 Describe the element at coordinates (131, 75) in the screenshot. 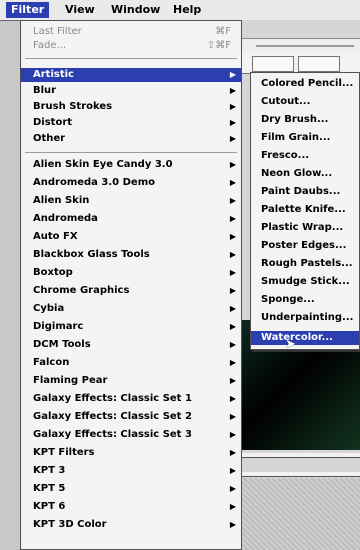

I see `menu-item-artistic: Artistic ▶` at that location.